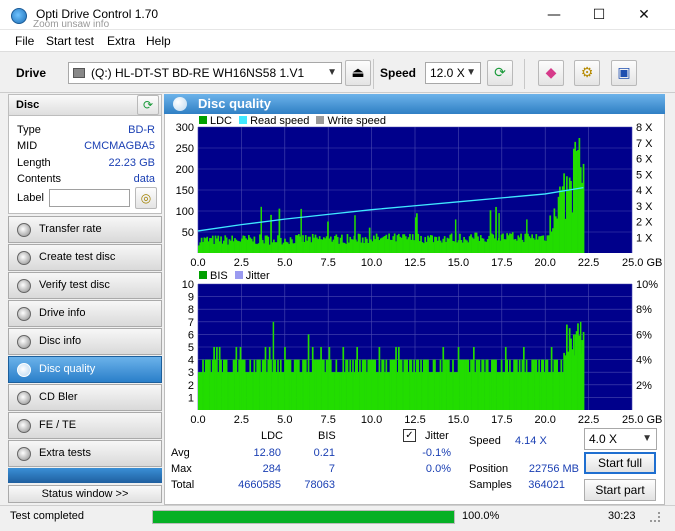 Image resolution: width=675 pixels, height=531 pixels. Describe the element at coordinates (85, 285) in the screenshot. I see `nav-verify-test-disc: Verify test disc` at that location.